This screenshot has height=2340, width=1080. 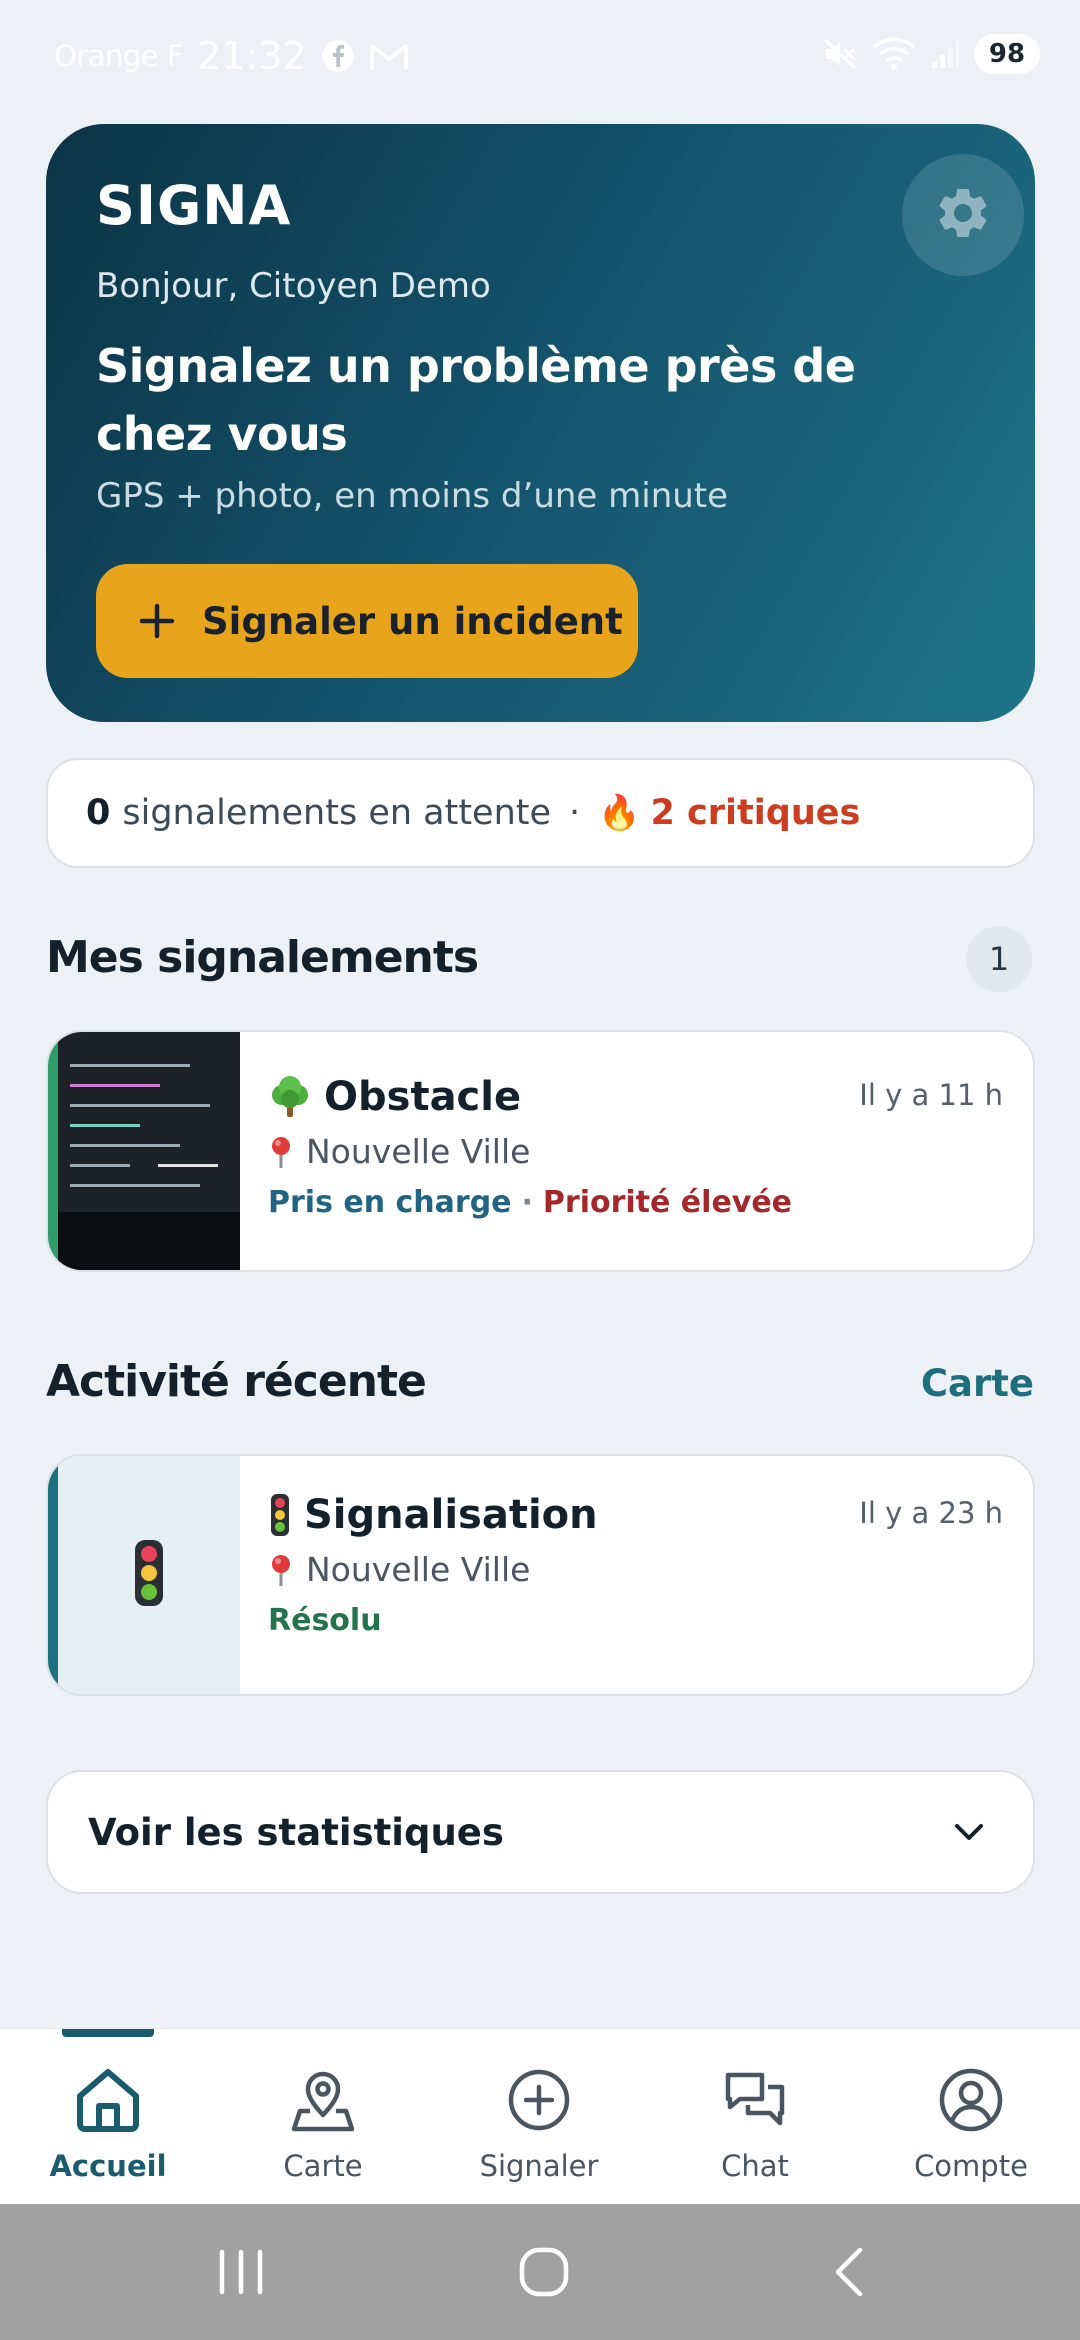 I want to click on status-right: 98, so click(x=924, y=54).